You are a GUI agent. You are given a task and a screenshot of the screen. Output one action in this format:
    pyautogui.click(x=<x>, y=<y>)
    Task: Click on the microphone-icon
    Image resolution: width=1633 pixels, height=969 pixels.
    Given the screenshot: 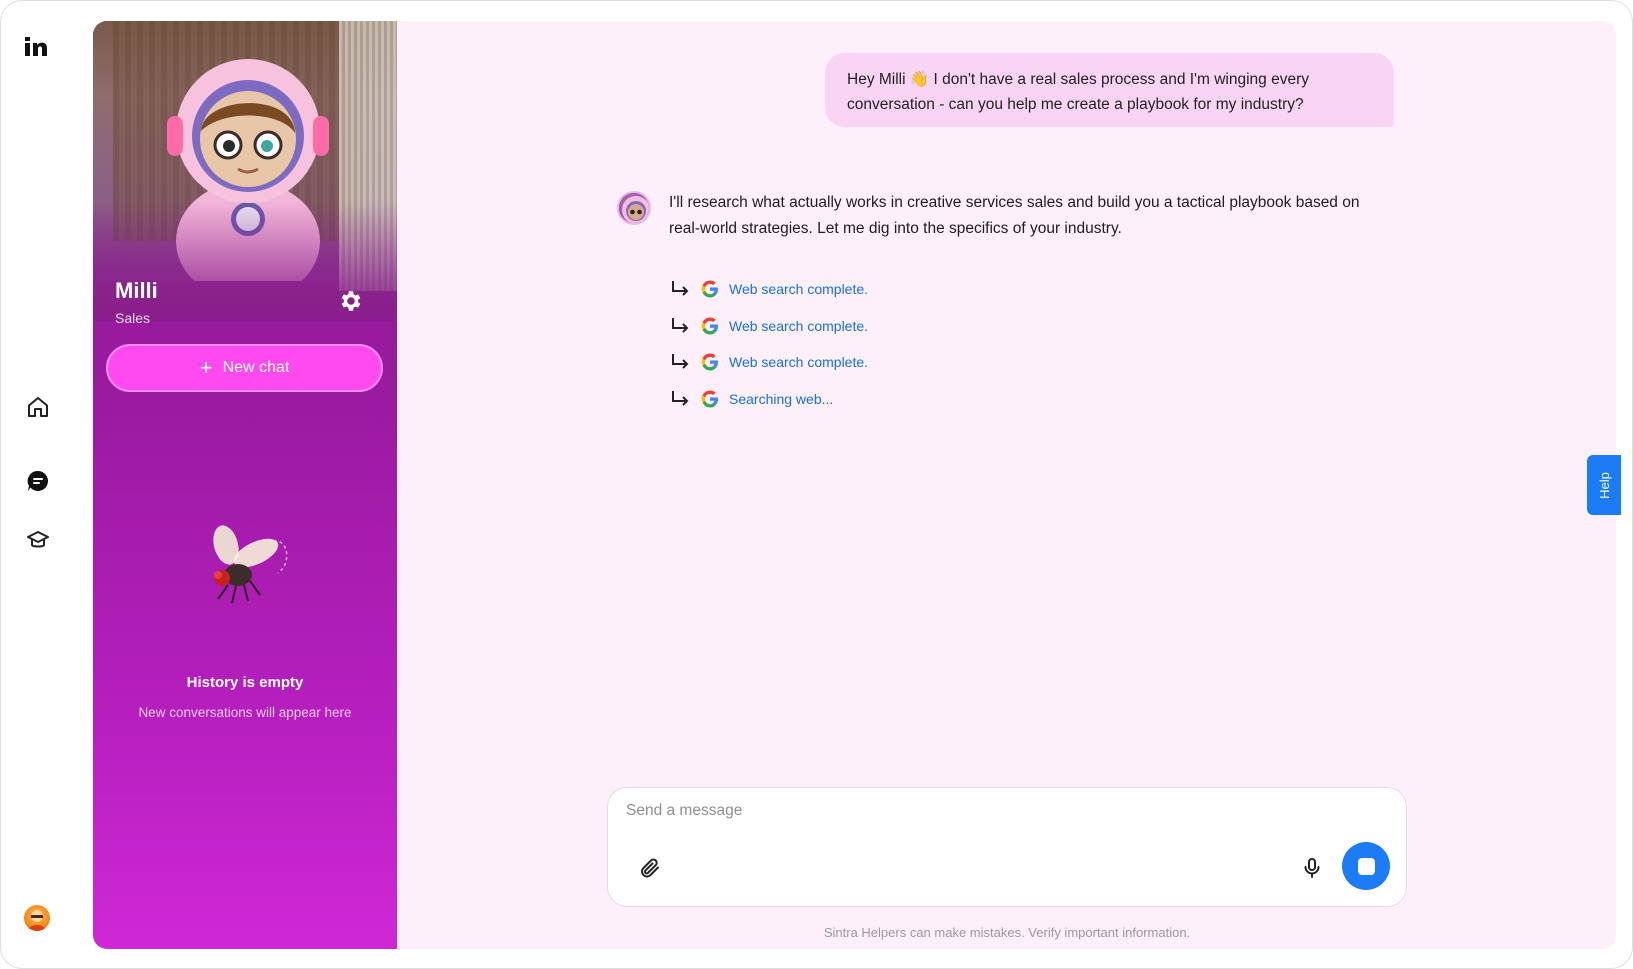 What is the action you would take?
    pyautogui.click(x=1312, y=868)
    